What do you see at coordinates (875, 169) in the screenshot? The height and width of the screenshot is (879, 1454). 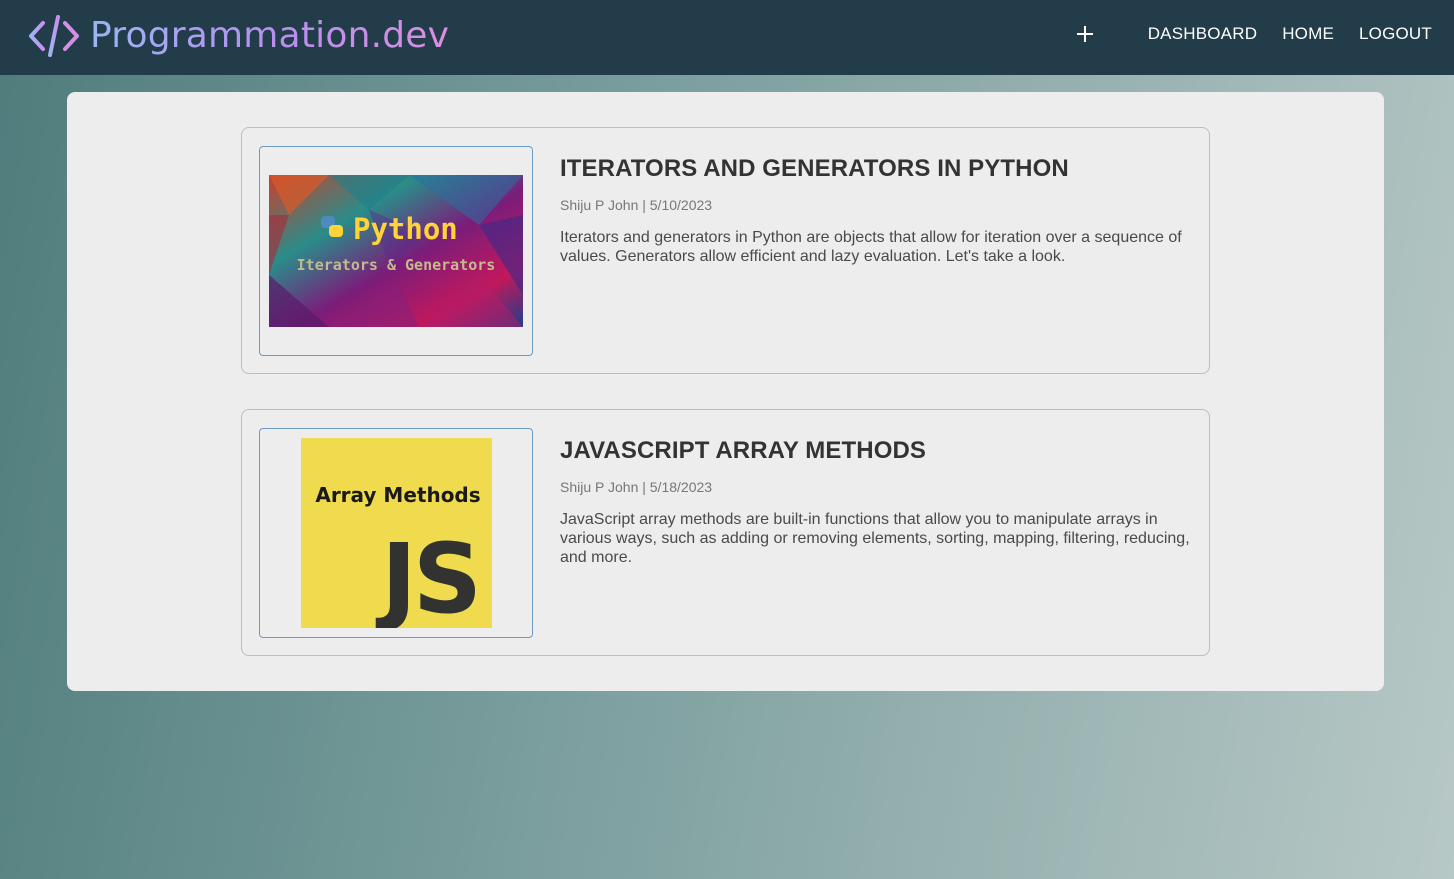 I see `post-title: ITERATORS AND GENERATORS IN PYTHON` at bounding box center [875, 169].